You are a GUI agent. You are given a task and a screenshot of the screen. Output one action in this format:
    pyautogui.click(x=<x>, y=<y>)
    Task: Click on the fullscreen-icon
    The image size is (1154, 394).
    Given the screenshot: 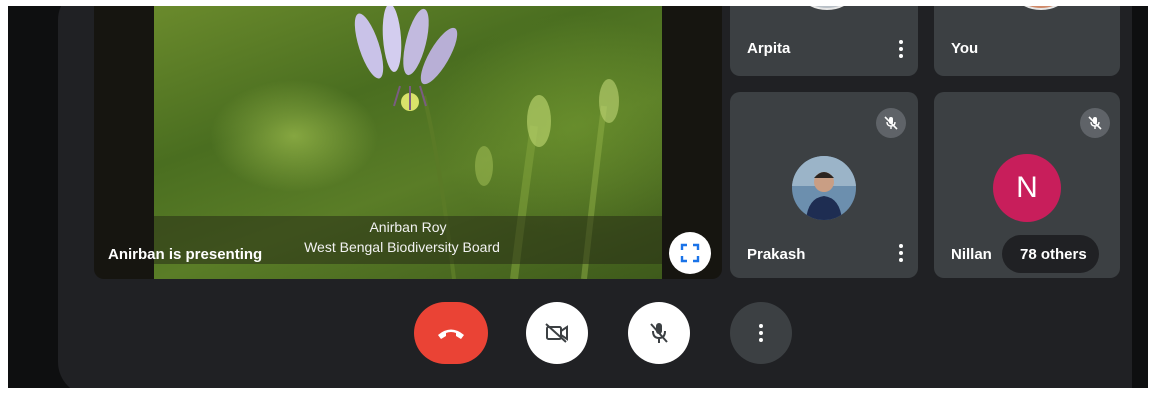 What is the action you would take?
    pyautogui.click(x=690, y=253)
    